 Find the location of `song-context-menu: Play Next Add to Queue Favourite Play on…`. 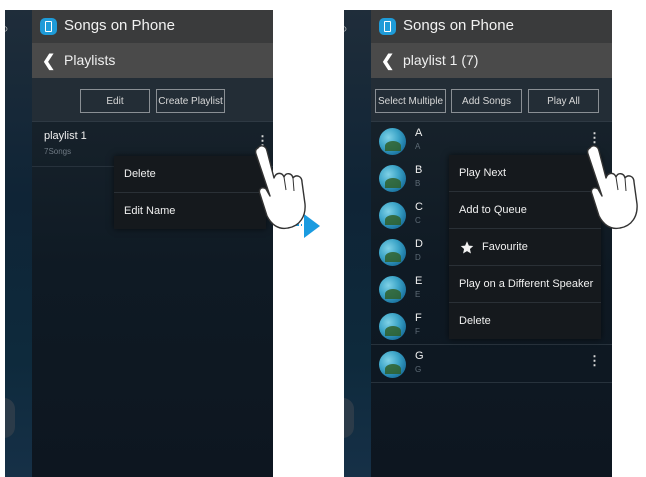

song-context-menu: Play Next Add to Queue Favourite Play on… is located at coordinates (525, 247).